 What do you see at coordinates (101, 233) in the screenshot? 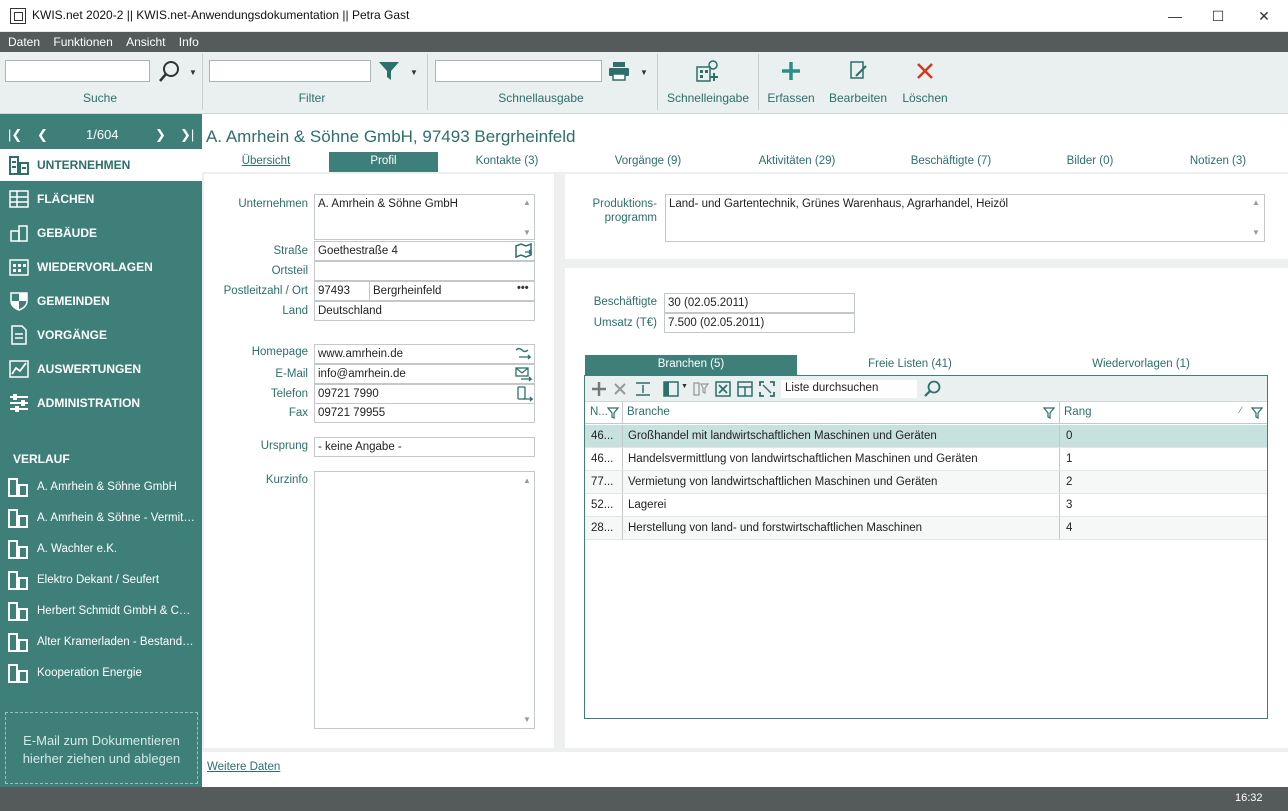
I see `nav-gebaeude: GEBÄUDE` at bounding box center [101, 233].